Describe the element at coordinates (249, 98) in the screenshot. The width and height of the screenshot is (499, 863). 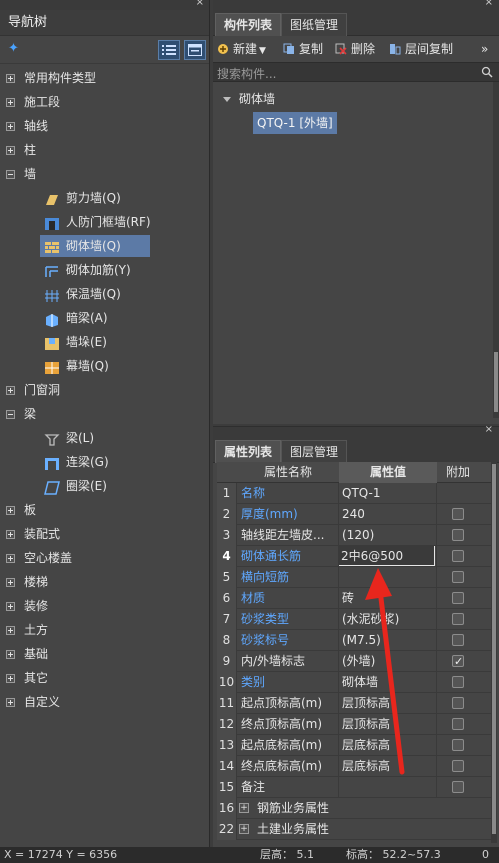
I see `group-masonry-wall: 砌体墙` at that location.